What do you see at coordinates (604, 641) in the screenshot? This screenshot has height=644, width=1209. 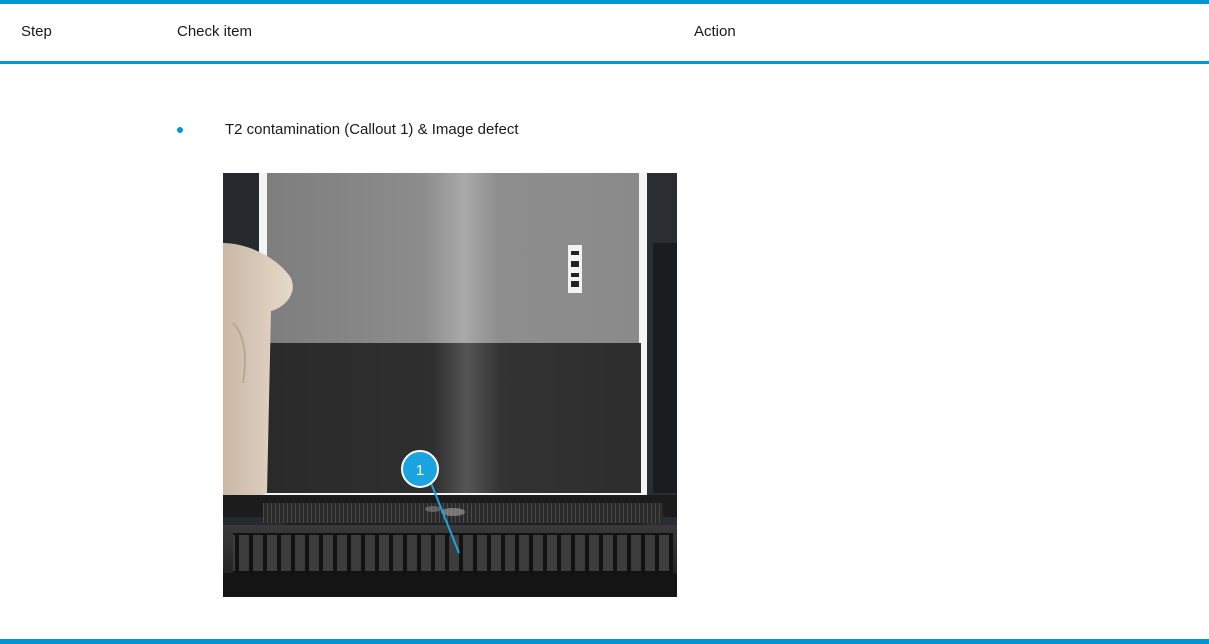 I see `table-bottom-rule` at bounding box center [604, 641].